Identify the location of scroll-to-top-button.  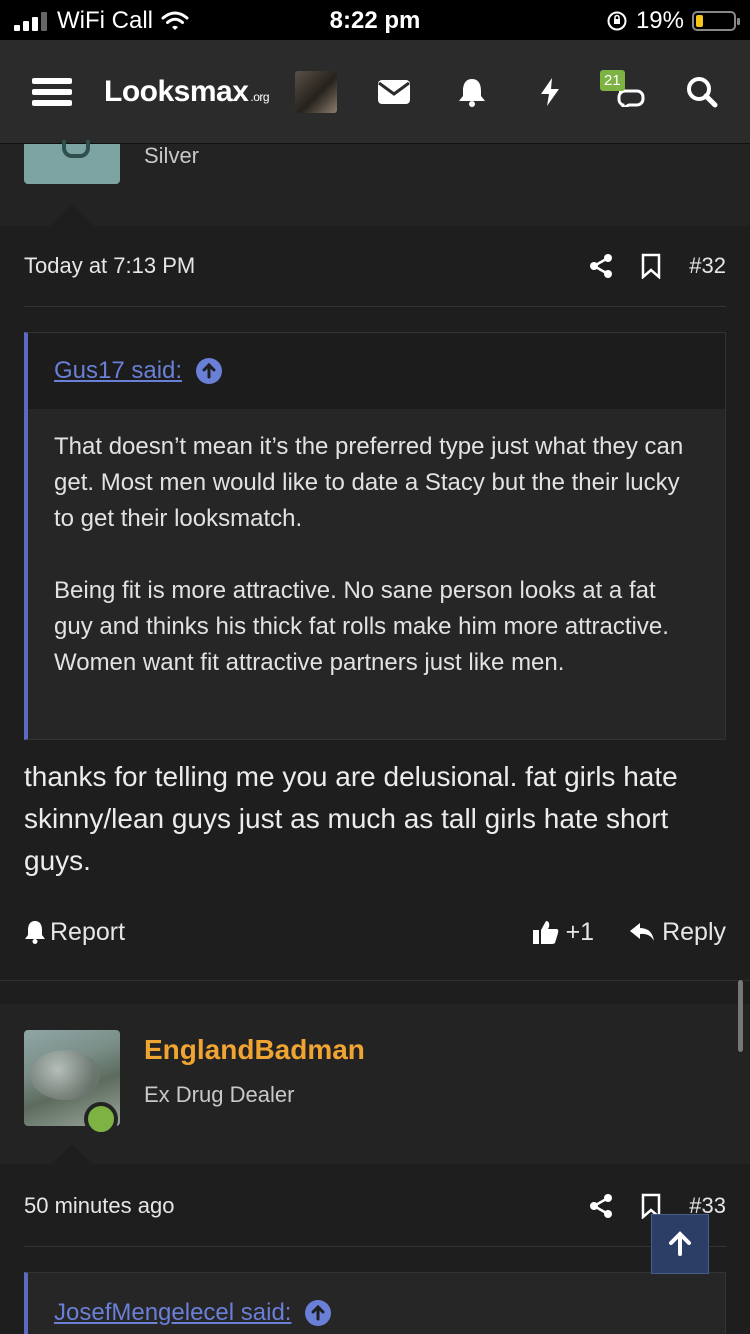
(680, 1244).